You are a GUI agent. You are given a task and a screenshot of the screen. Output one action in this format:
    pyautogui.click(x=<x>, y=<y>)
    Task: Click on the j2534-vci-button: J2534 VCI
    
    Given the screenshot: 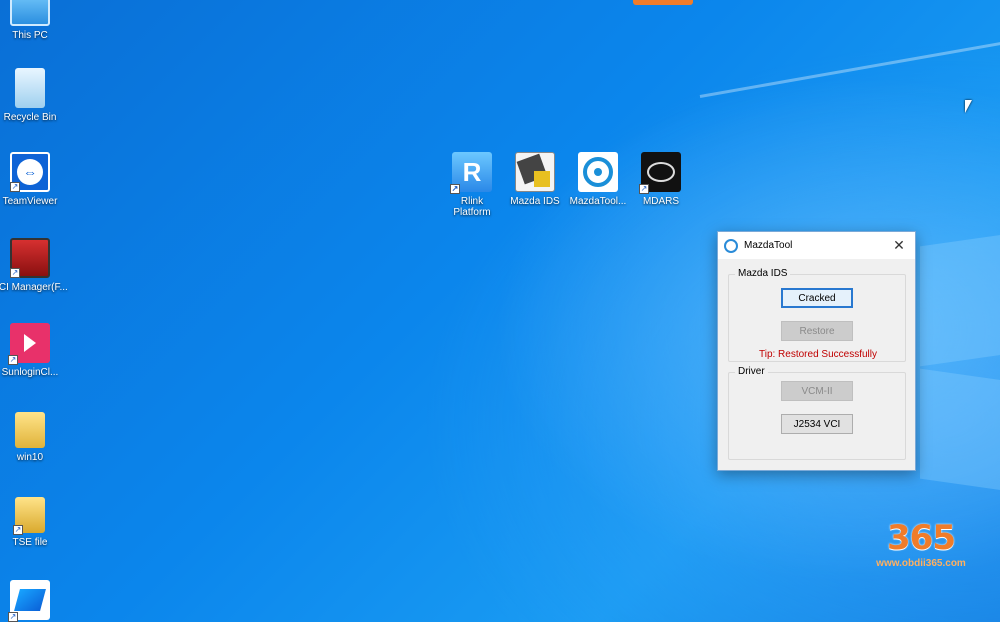 What is the action you would take?
    pyautogui.click(x=817, y=424)
    